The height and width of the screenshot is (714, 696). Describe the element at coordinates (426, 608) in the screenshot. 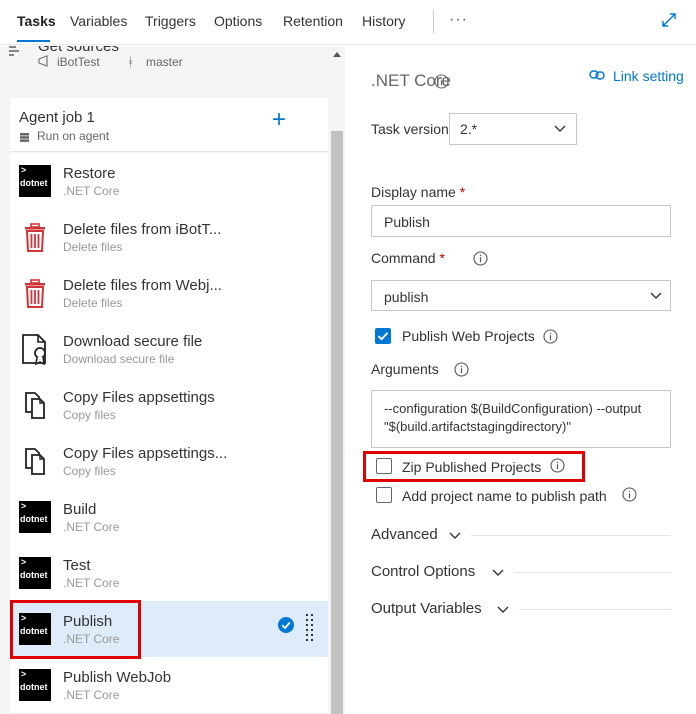

I see `section-output-variables: Output Variables` at that location.